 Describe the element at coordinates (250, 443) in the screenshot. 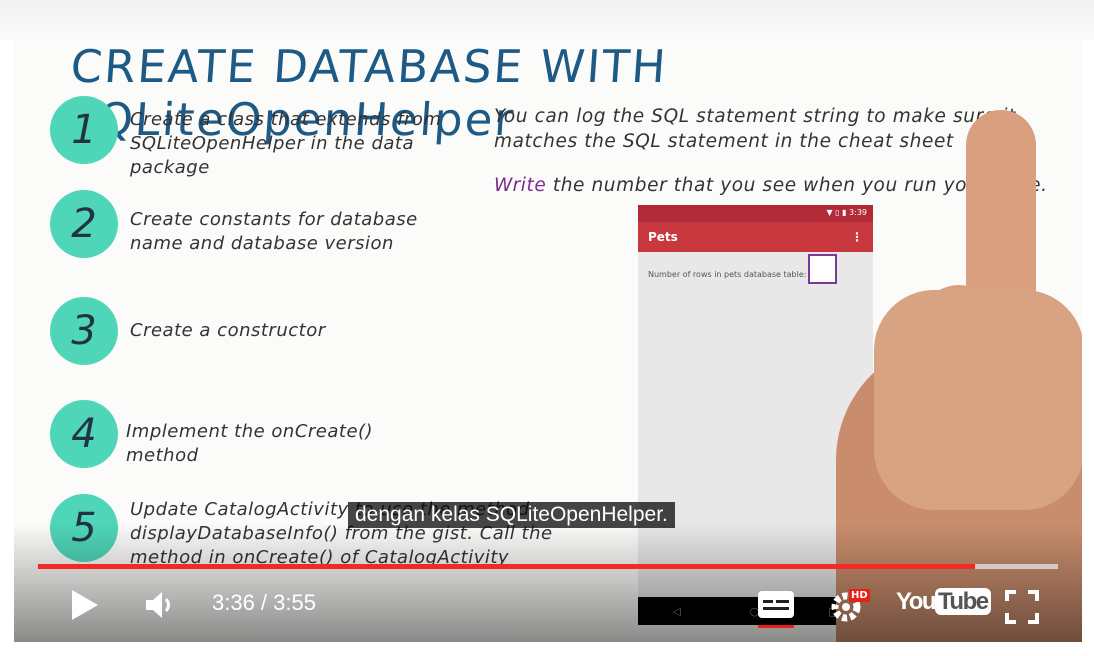

I see `step-4-text: Implement the onCreate() method` at that location.